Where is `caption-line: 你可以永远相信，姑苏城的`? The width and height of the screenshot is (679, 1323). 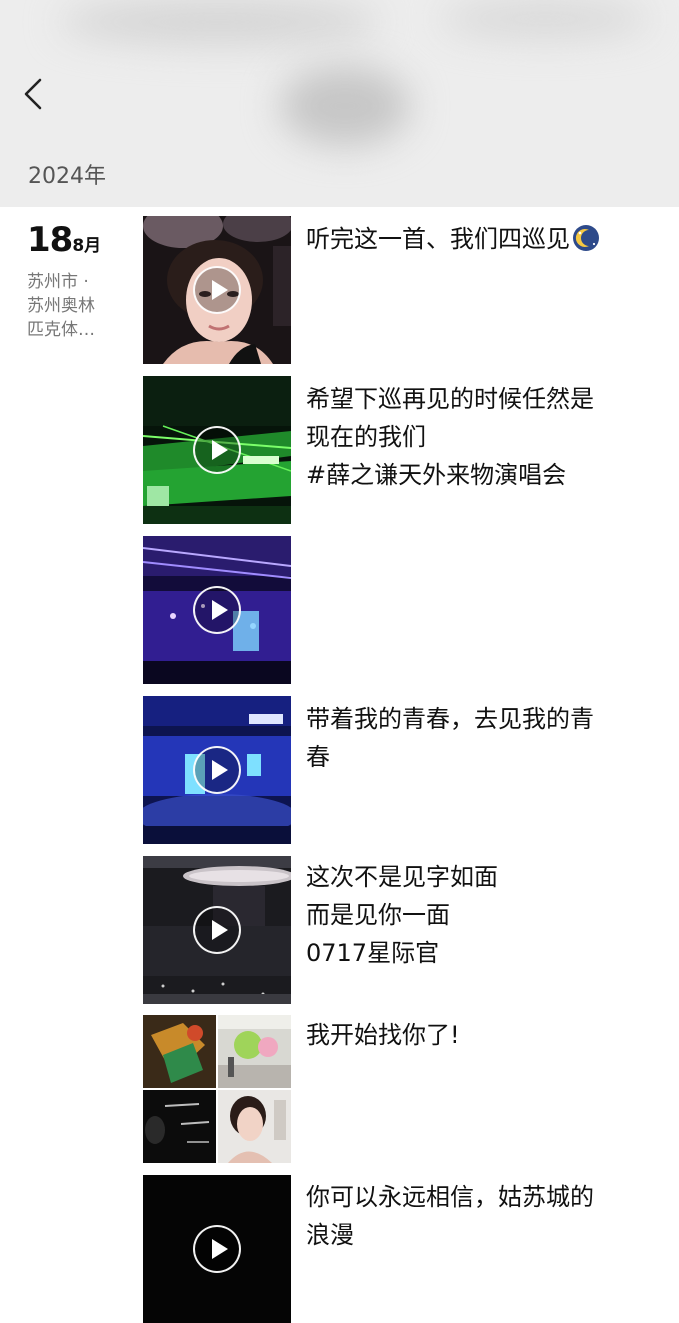
caption-line: 你可以永远相信，姑苏城的 is located at coordinates (450, 1197).